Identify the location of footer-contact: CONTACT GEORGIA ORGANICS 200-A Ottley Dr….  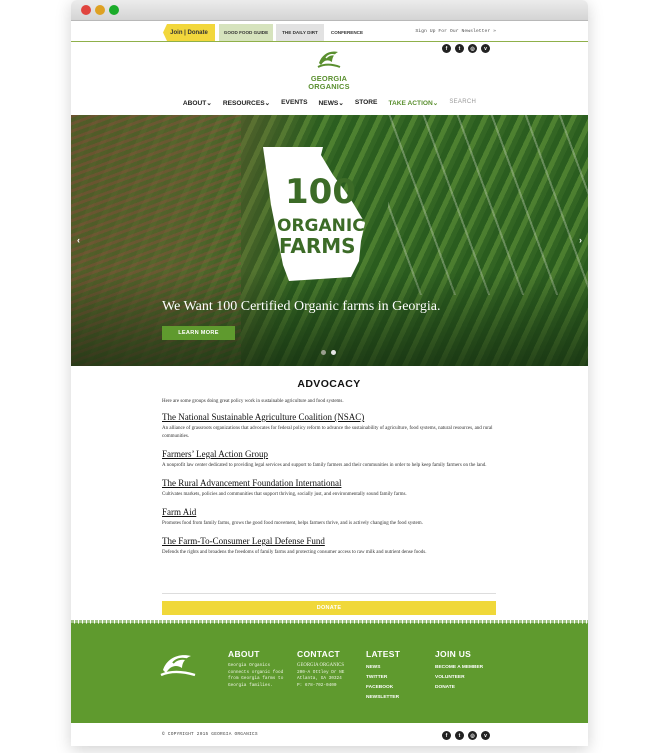
(328, 669).